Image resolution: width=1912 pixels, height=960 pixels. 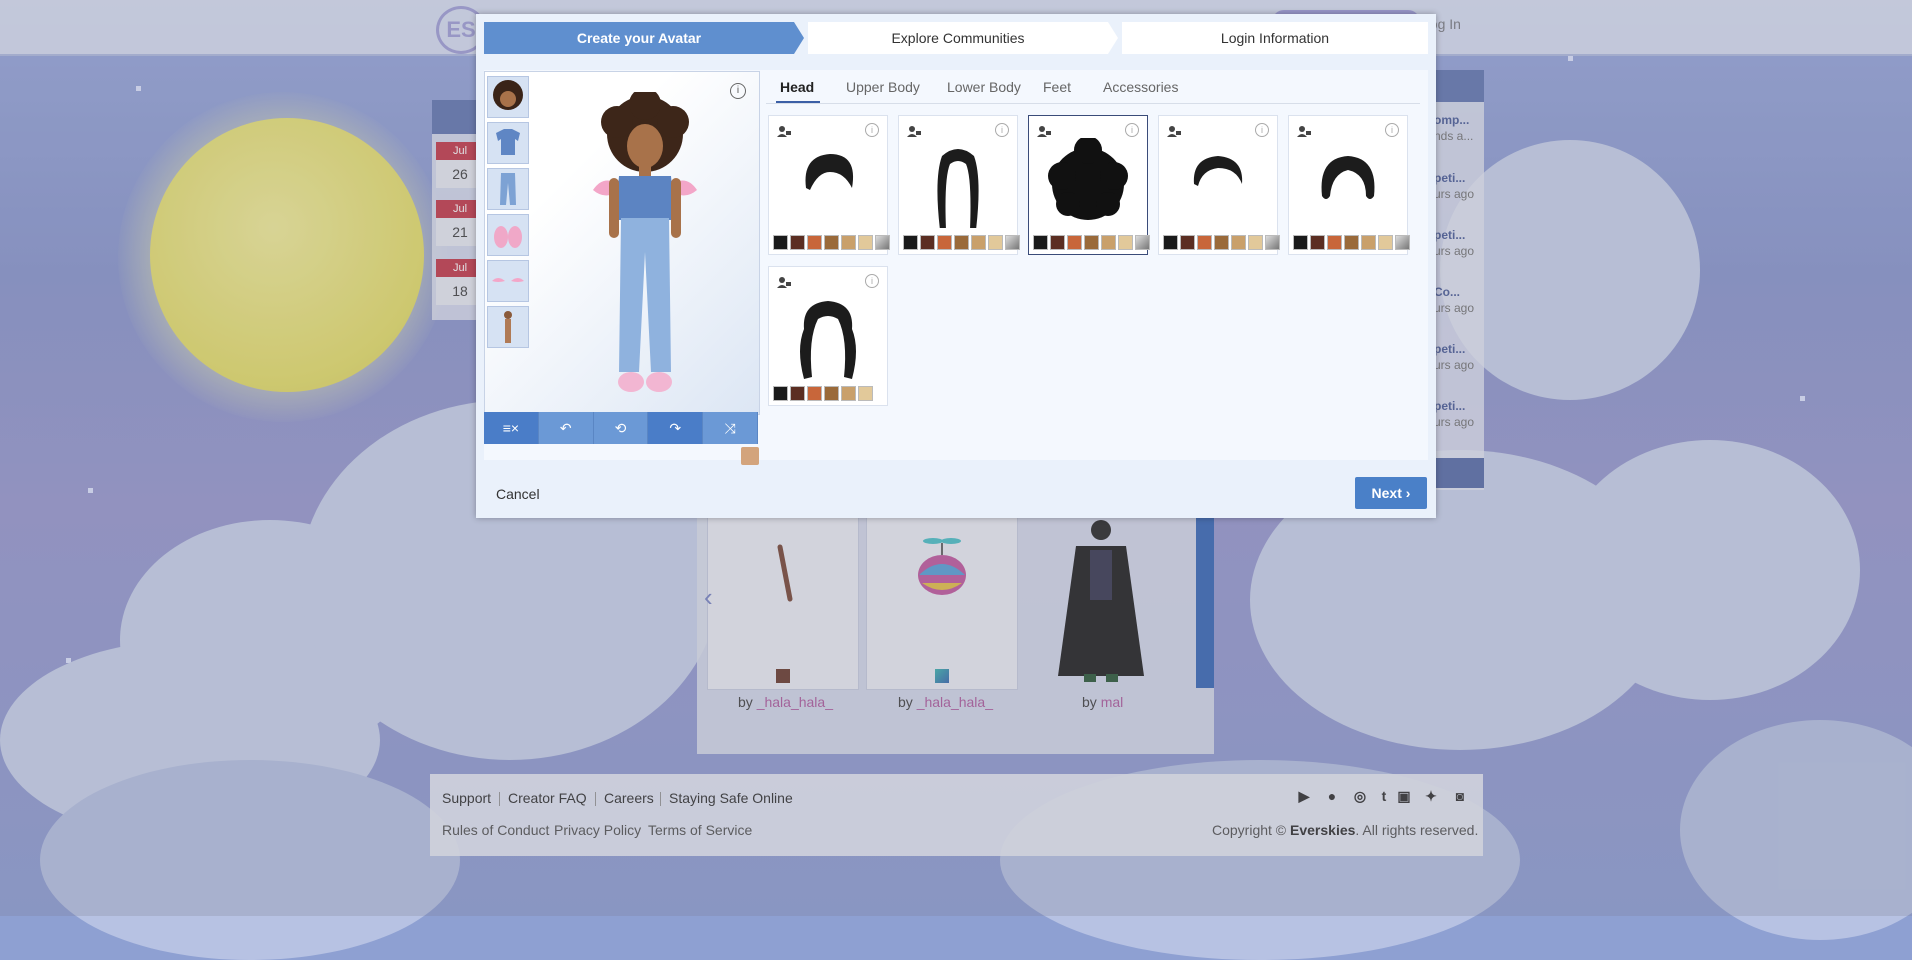 I want to click on slot-hair-thumbnail, so click(x=508, y=97).